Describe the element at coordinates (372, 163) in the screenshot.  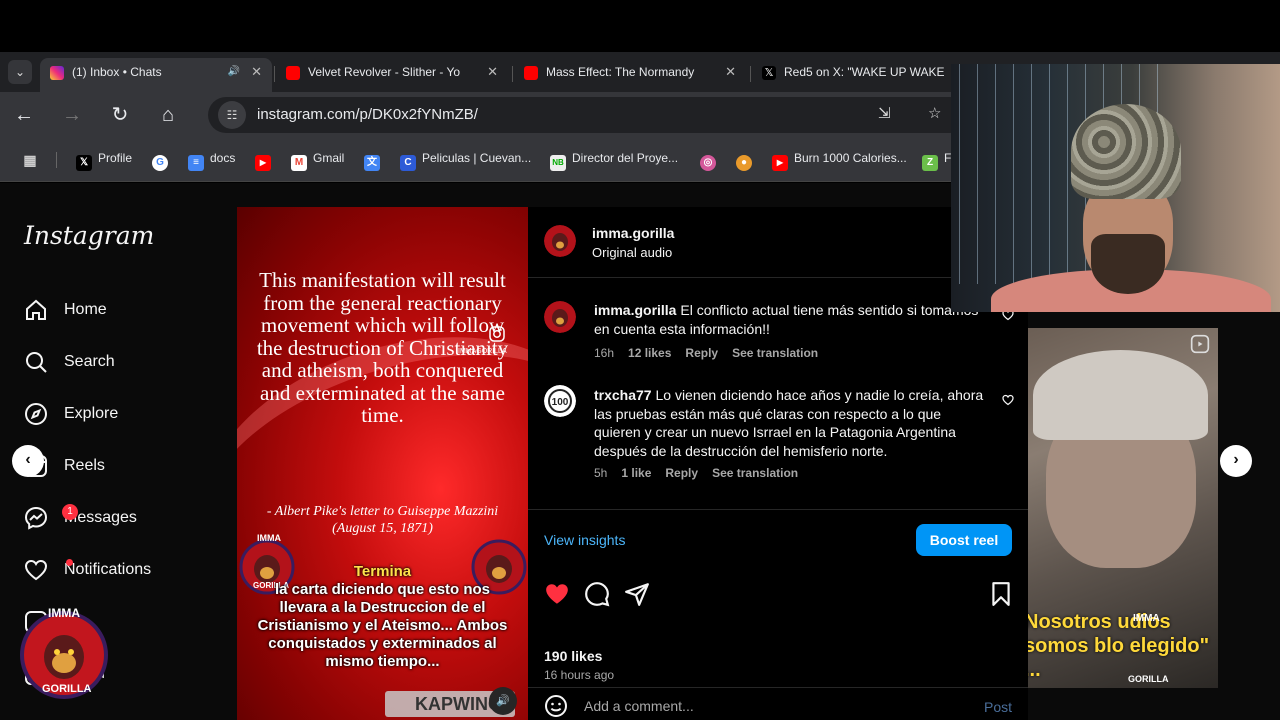
I see `translate-icon: 文` at that location.